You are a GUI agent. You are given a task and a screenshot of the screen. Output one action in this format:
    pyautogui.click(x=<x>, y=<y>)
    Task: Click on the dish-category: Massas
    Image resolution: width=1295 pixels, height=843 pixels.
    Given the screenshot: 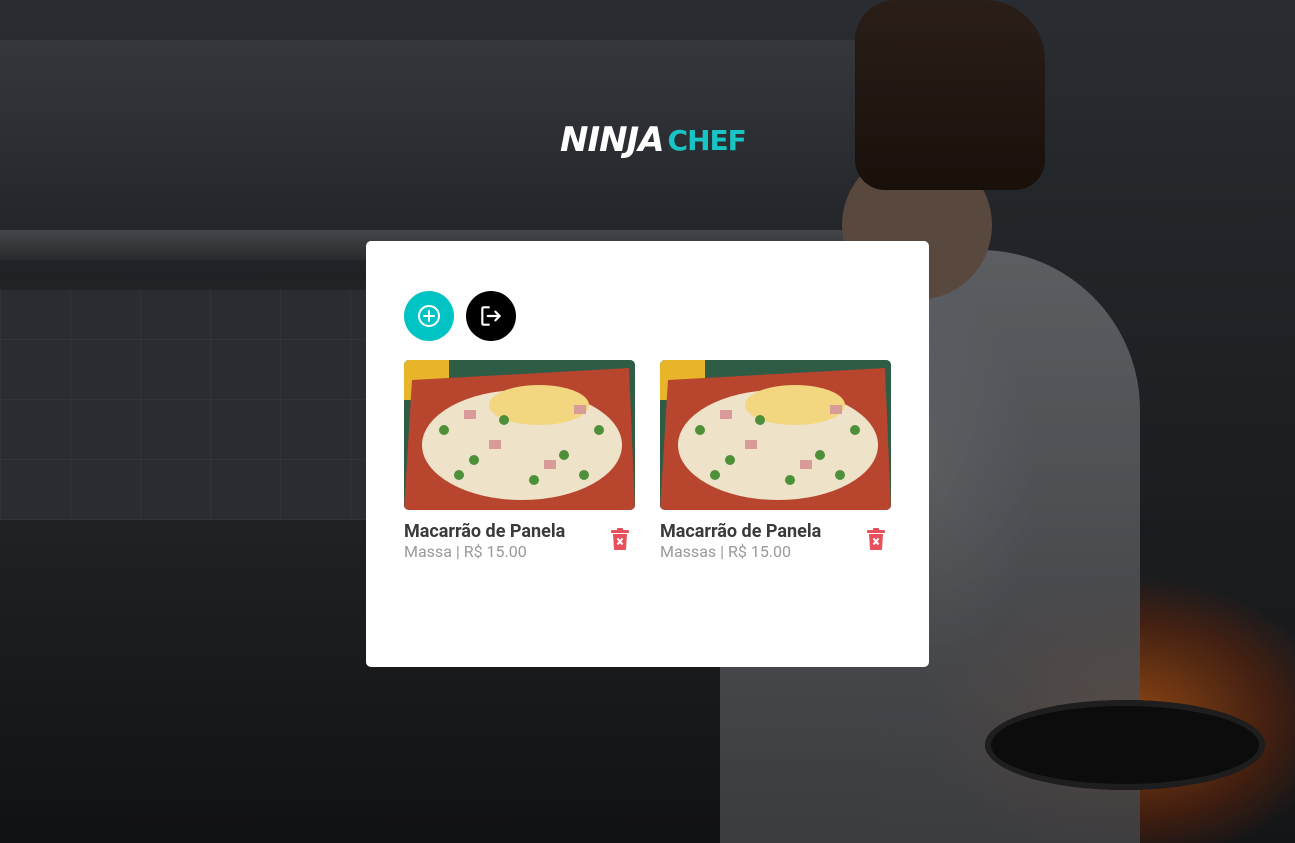 What is the action you would take?
    pyautogui.click(x=688, y=551)
    